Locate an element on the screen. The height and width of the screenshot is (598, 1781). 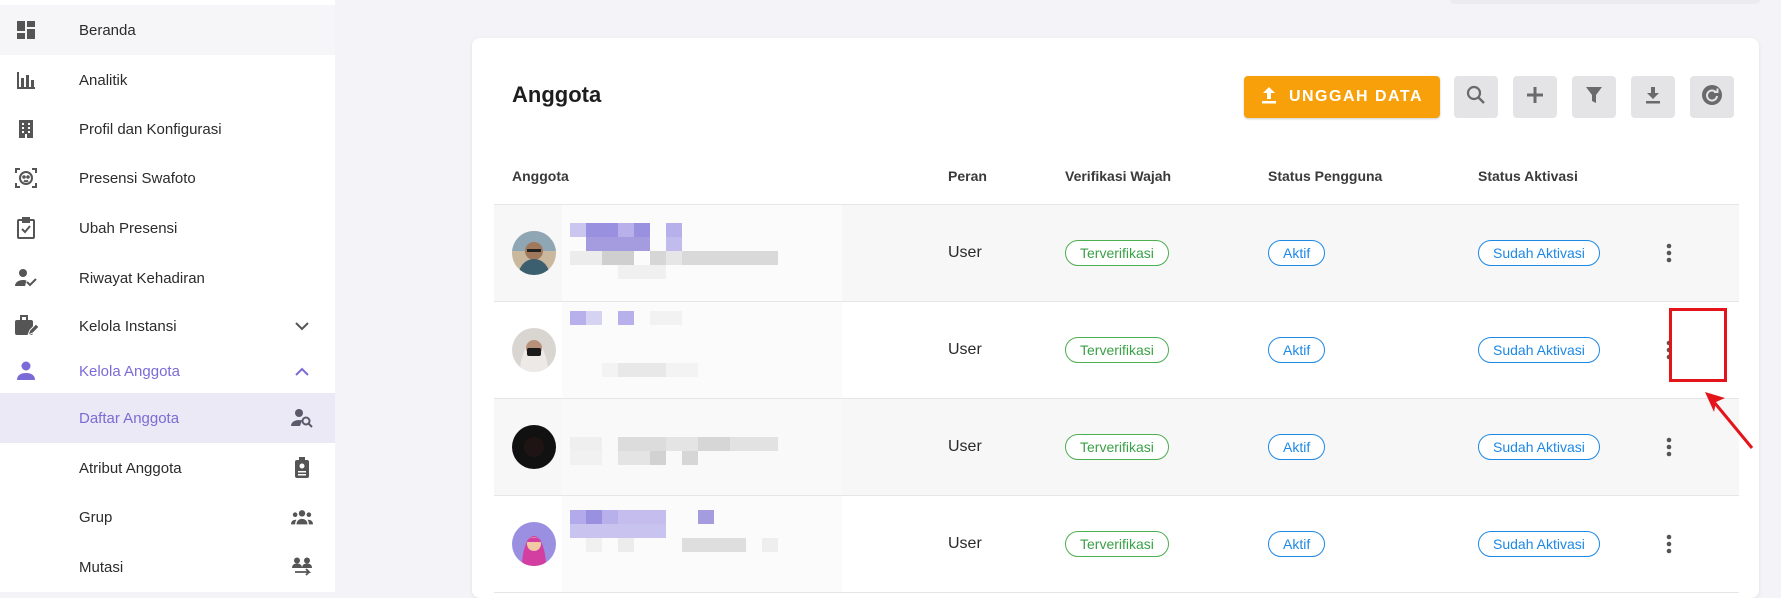
upload-data-button: UNGGAH DATA is located at coordinates (1342, 97).